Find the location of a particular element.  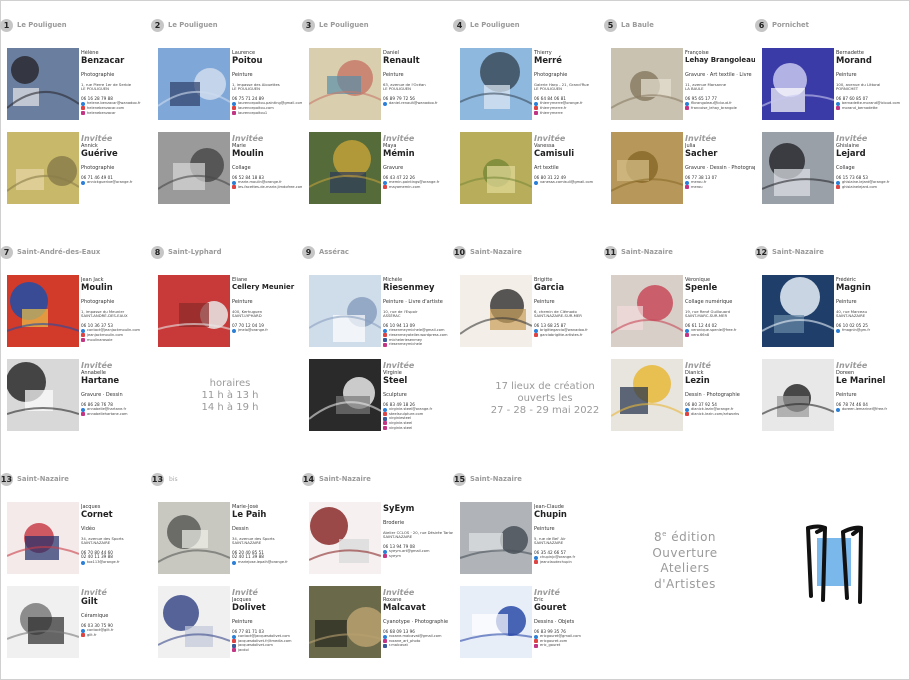

contact-line: thierrymerre is located at coordinates (569, 113).